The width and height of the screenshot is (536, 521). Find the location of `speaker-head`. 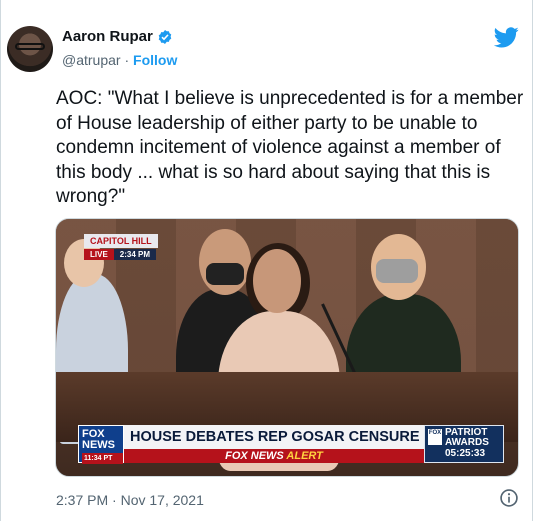

speaker-head is located at coordinates (277, 281).